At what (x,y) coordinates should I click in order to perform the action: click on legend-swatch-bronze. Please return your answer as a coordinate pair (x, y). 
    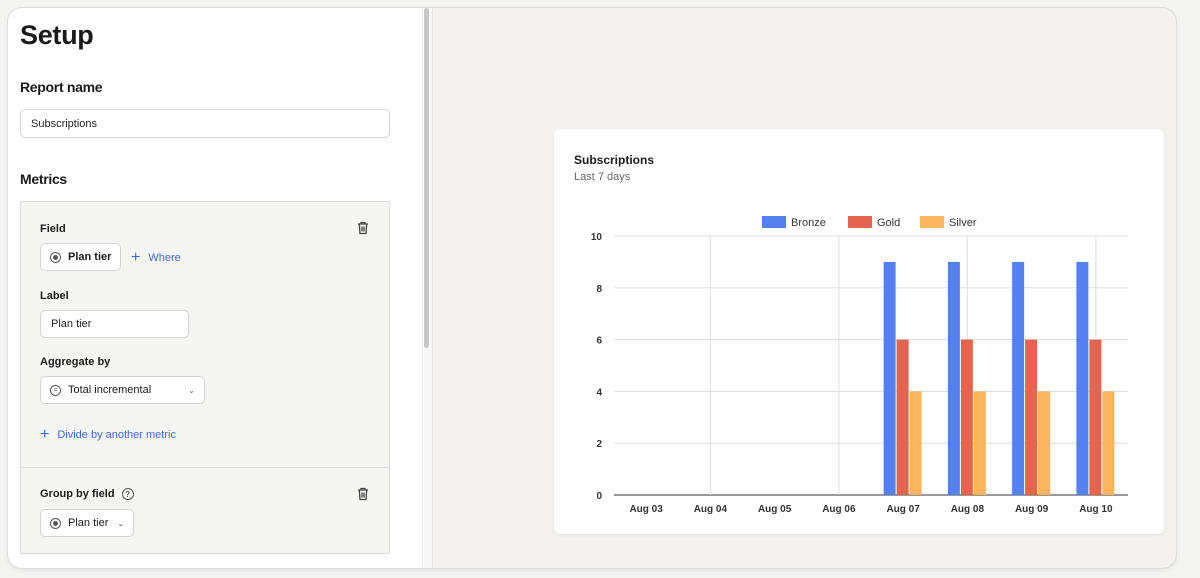
    Looking at the image, I should click on (774, 222).